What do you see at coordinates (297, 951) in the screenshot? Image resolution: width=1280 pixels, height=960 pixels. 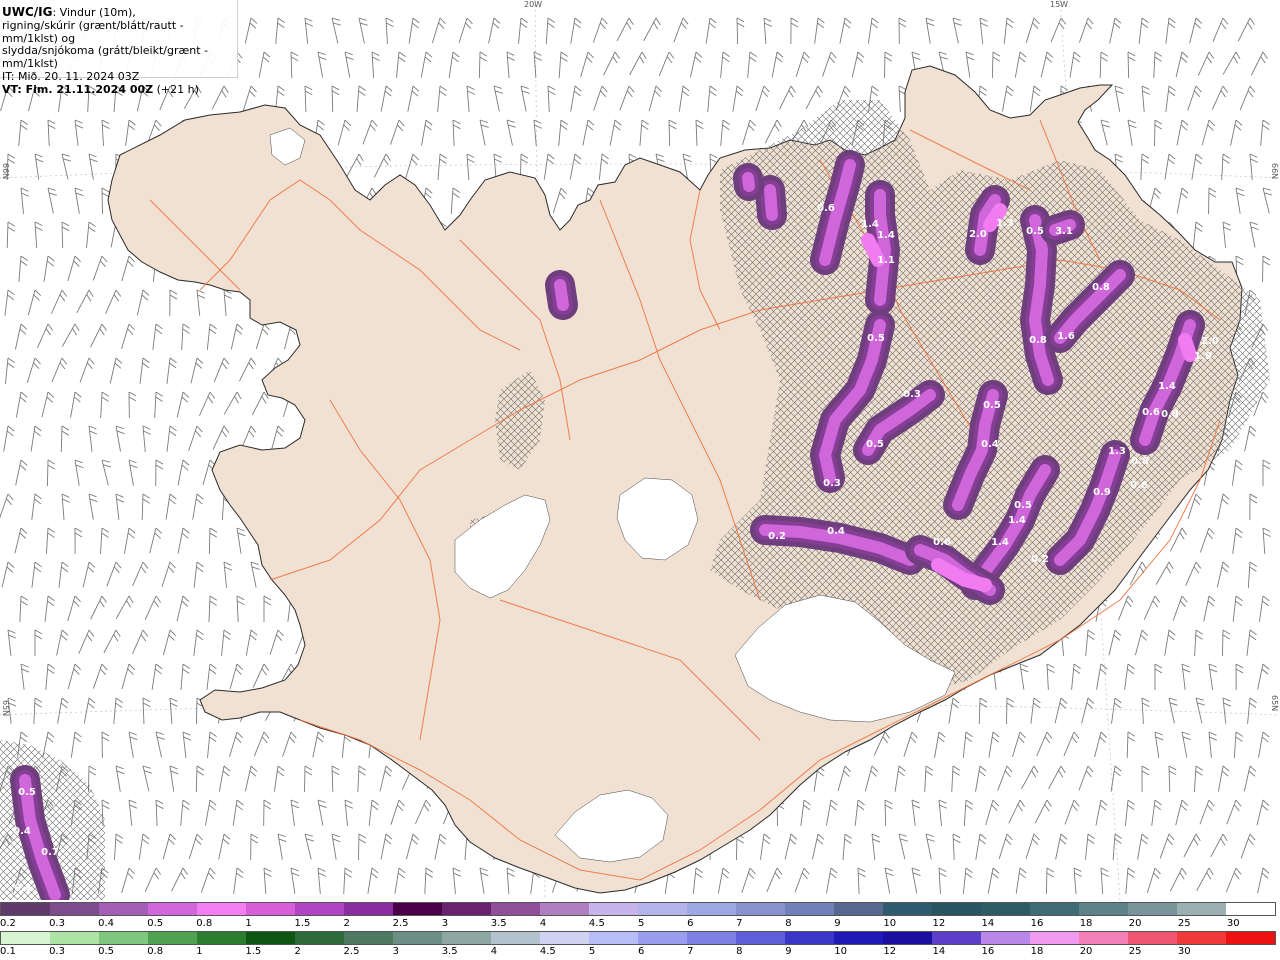 I see `legend-label: 2` at bounding box center [297, 951].